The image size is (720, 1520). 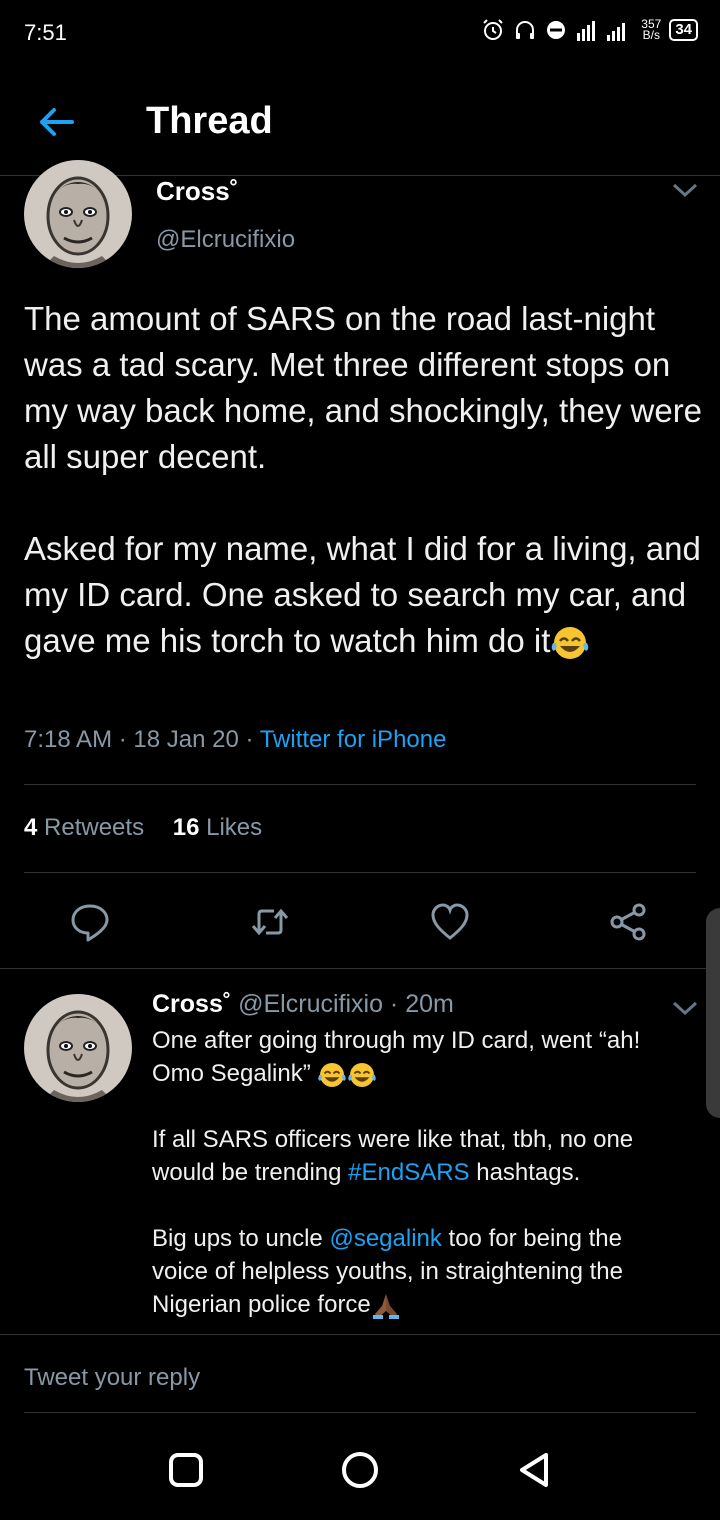 I want to click on author-handle-time: @Elcrucifixio · 20m, so click(x=342, y=1004).